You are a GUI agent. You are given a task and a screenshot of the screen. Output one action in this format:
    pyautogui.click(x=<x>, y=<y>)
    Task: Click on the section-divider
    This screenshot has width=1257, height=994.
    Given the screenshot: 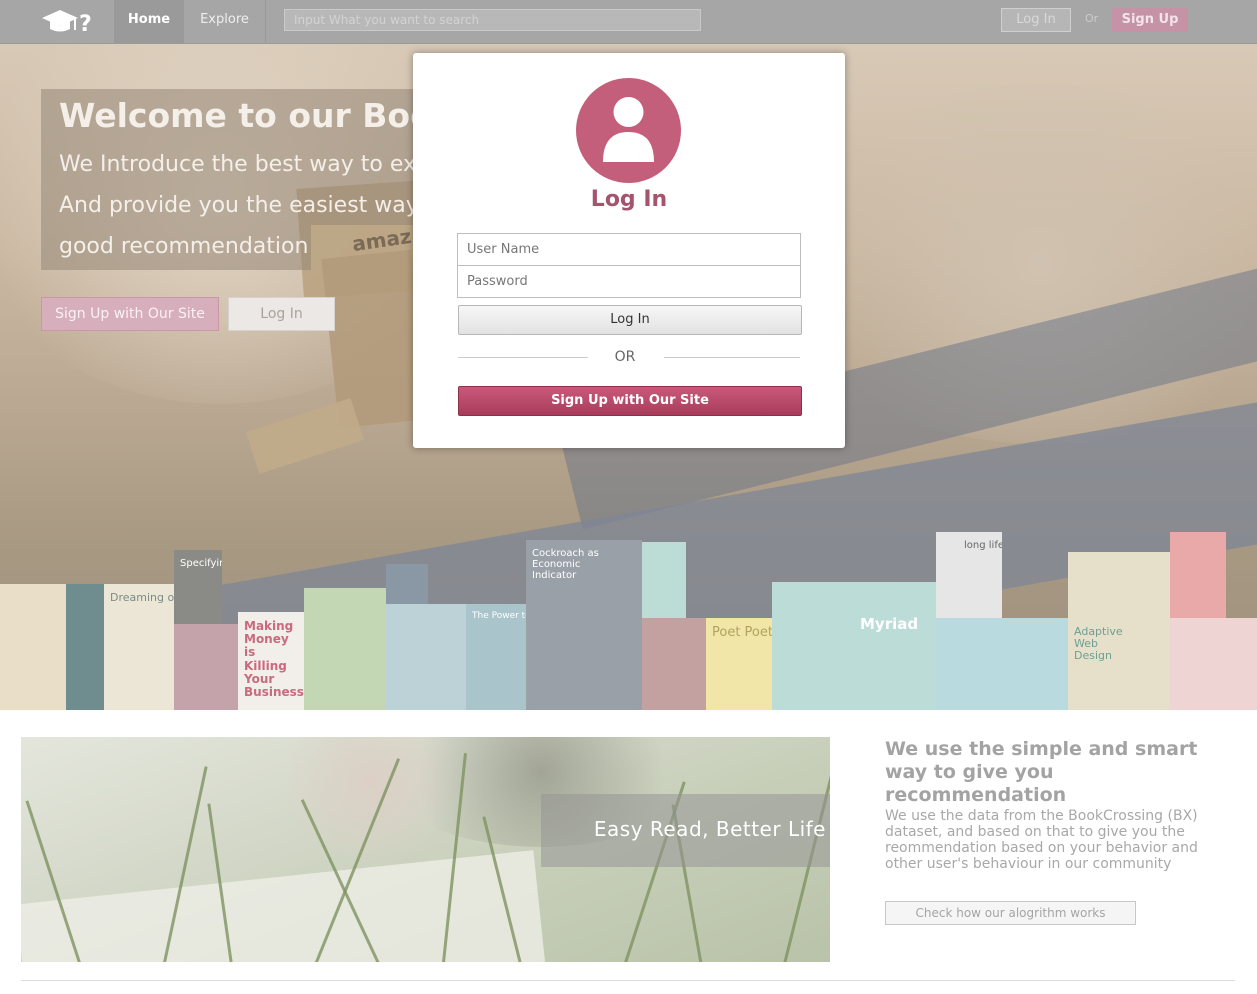 What is the action you would take?
    pyautogui.click(x=628, y=980)
    